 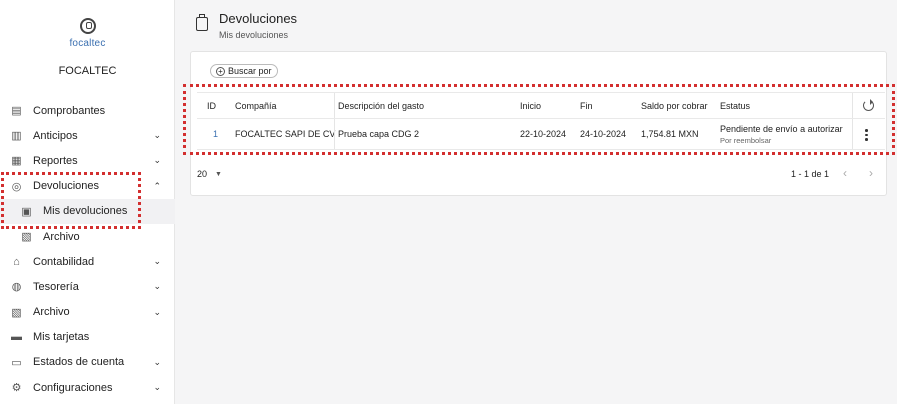 I want to click on logo-mark-icon, so click(x=87, y=26).